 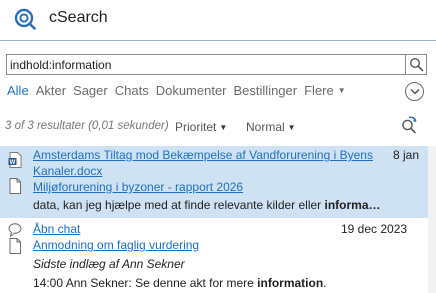 What do you see at coordinates (325, 283) in the screenshot?
I see `snippet-text-end: .` at bounding box center [325, 283].